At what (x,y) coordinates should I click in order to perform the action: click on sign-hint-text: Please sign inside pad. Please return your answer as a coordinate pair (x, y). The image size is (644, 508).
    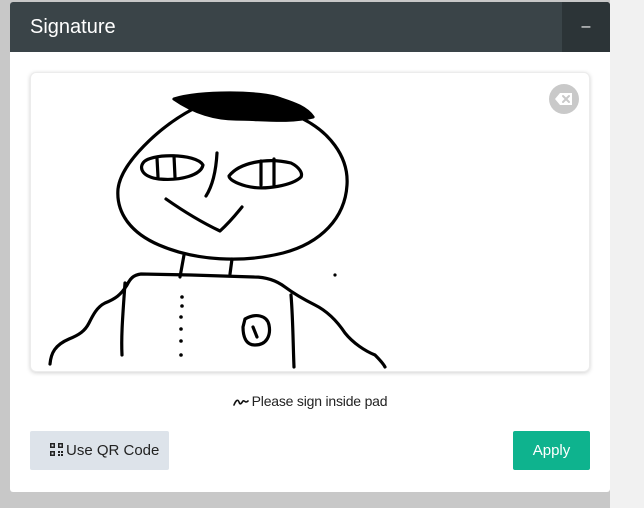
    Looking at the image, I should click on (319, 401).